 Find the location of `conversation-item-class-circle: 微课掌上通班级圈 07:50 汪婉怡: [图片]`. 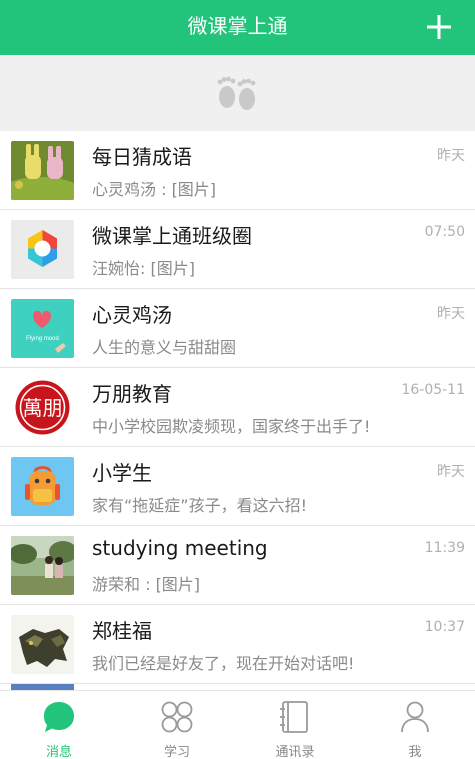

conversation-item-class-circle: 微课掌上通班级圈 07:50 汪婉怡: [图片] is located at coordinates (237, 249).